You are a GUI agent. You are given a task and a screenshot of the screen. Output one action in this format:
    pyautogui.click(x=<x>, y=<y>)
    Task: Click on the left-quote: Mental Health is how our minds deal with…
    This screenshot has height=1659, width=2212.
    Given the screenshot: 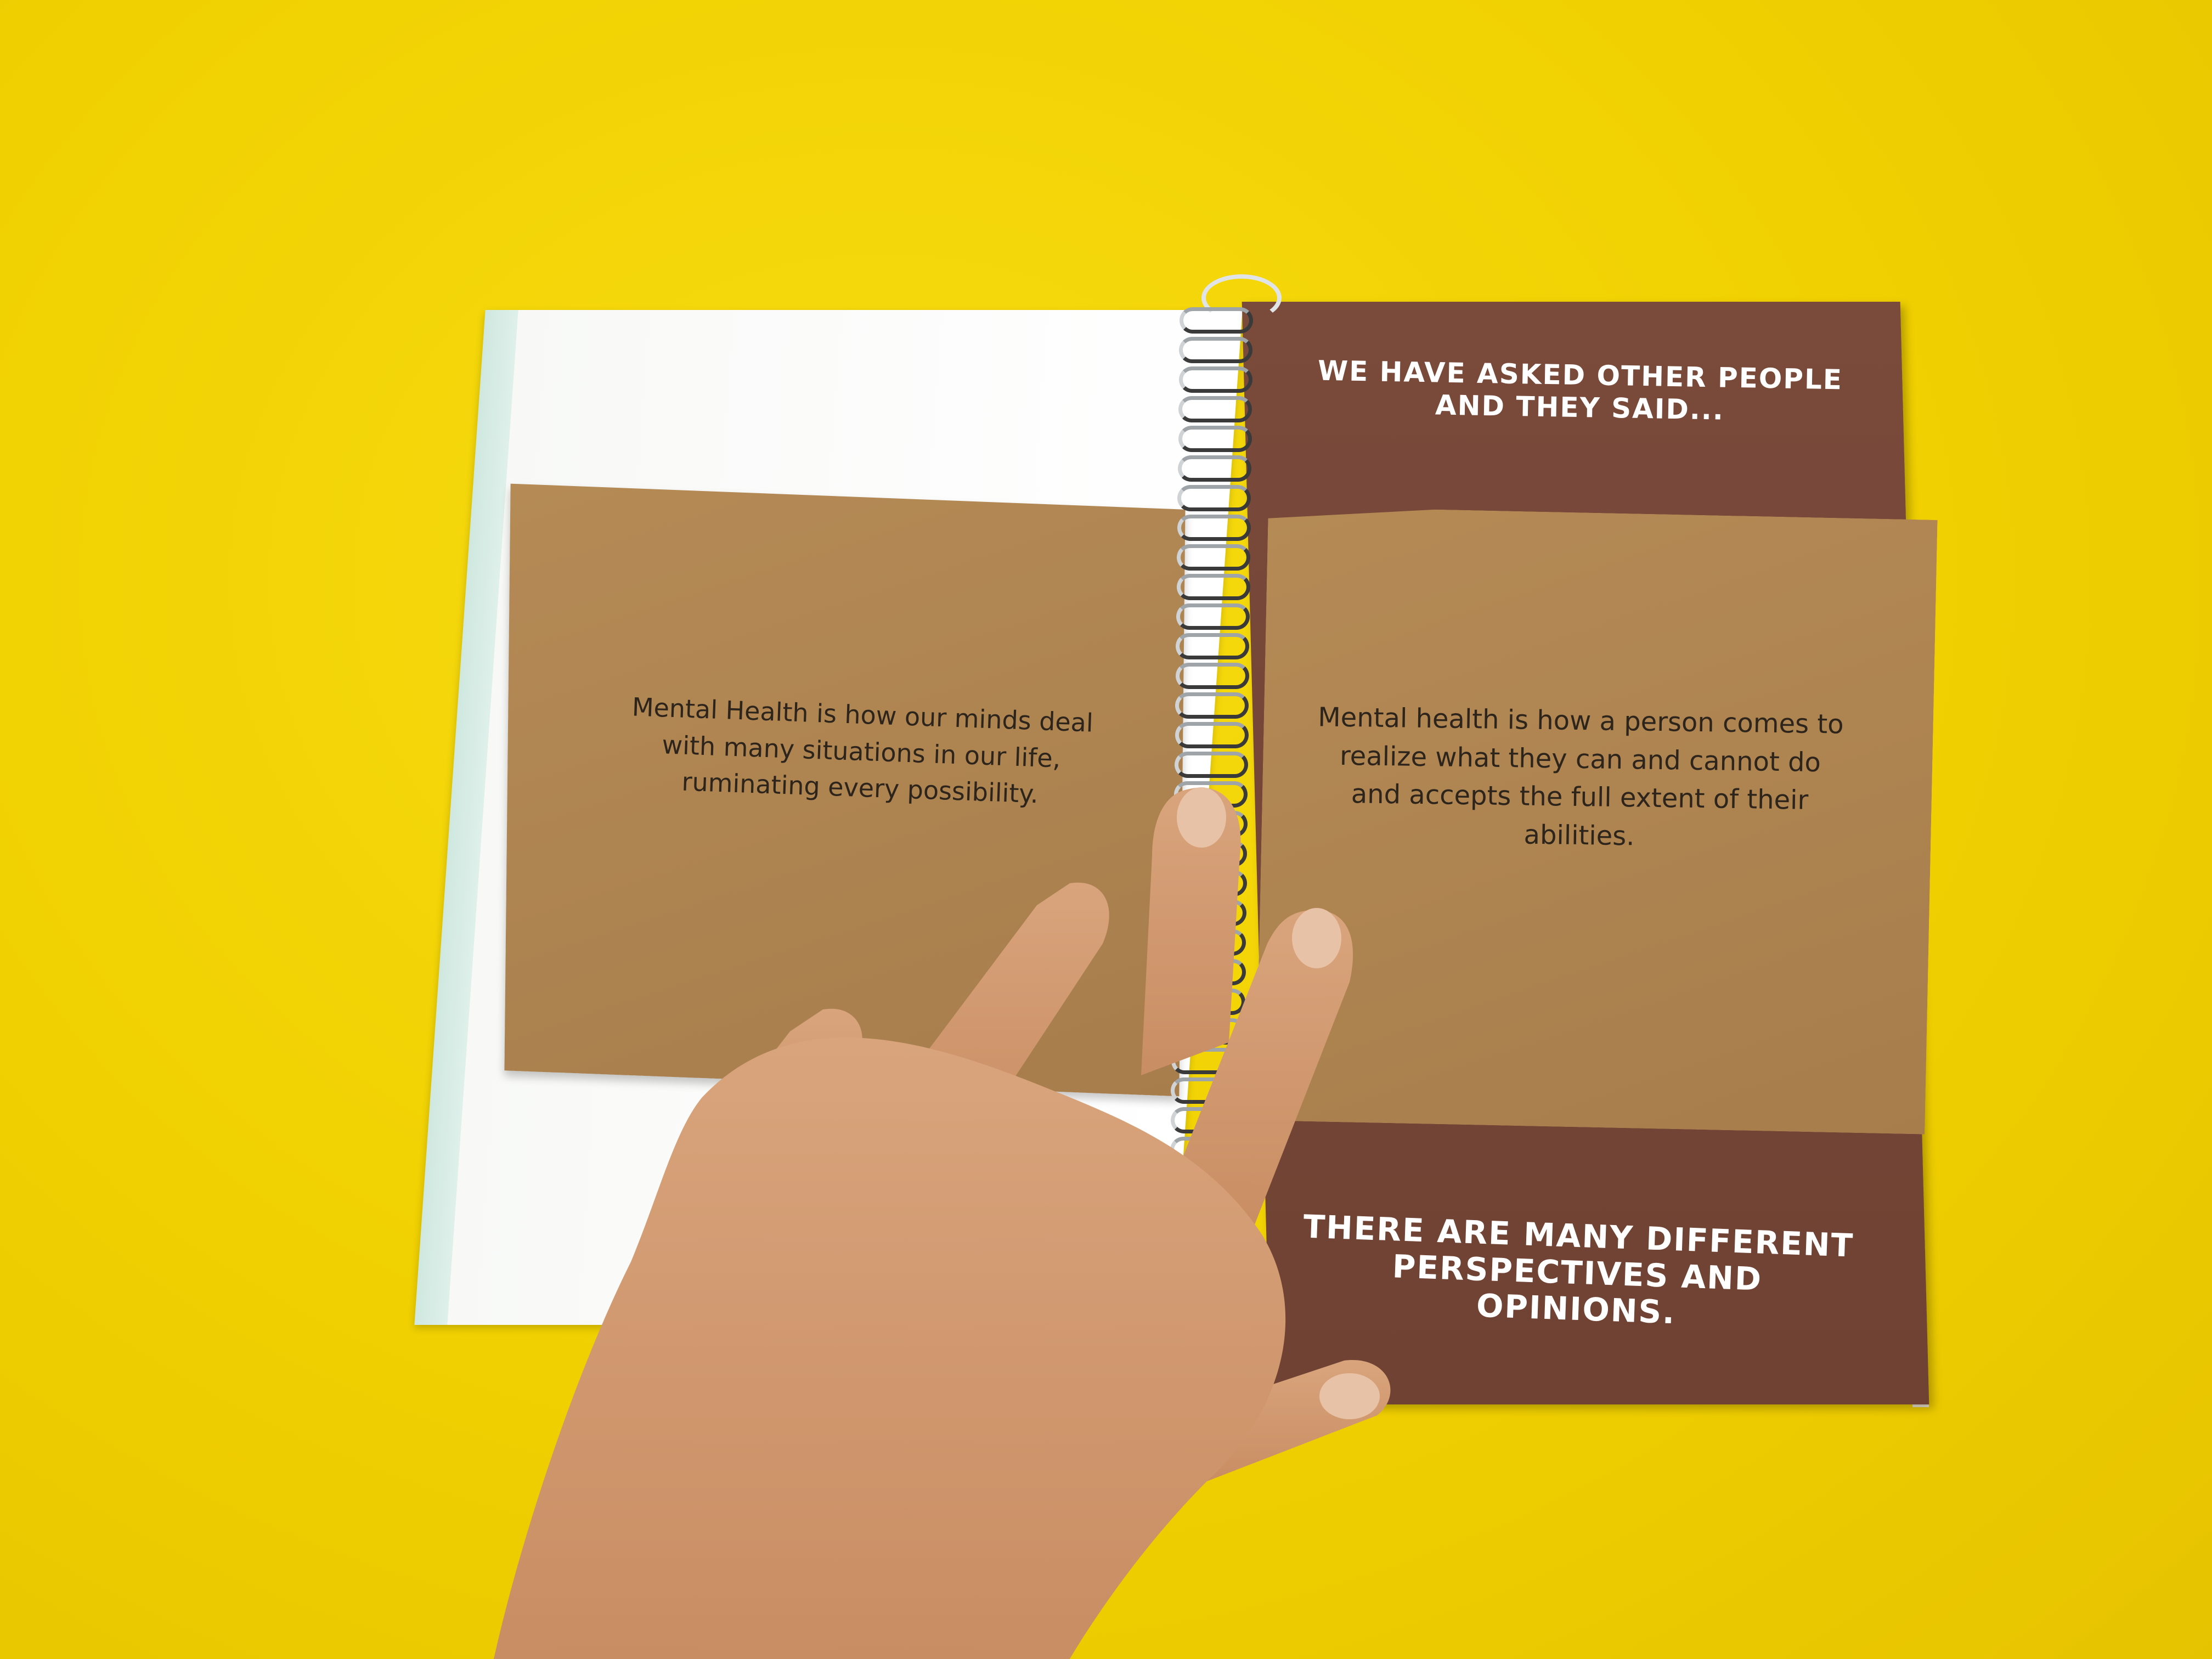 What is the action you would take?
    pyautogui.click(x=862, y=751)
    